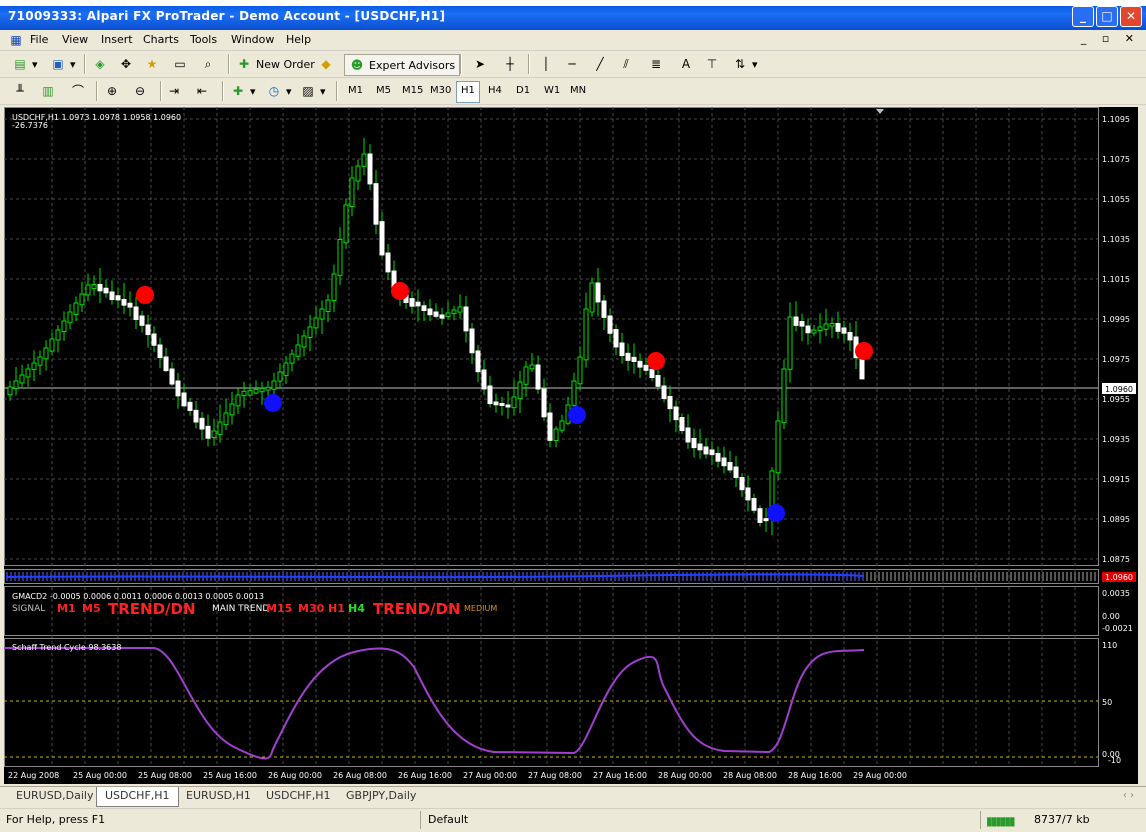 This screenshot has width=1146, height=832. Describe the element at coordinates (203, 39) in the screenshot. I see `menu-tools: Tools` at that location.